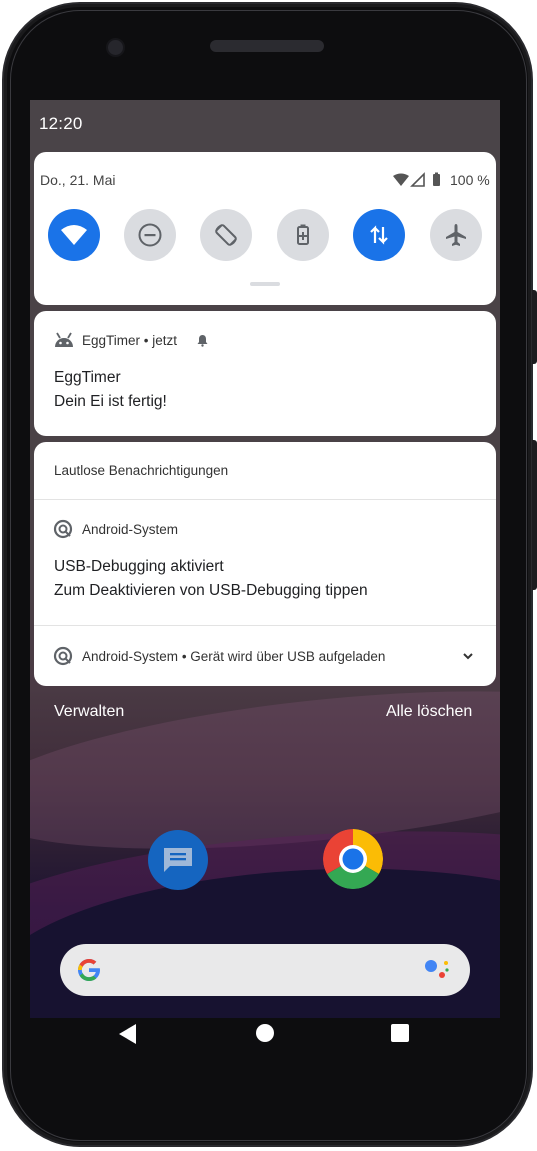 The width and height of the screenshot is (537, 1151). I want to click on notification-header: EggTimer • jetzt, so click(129, 340).